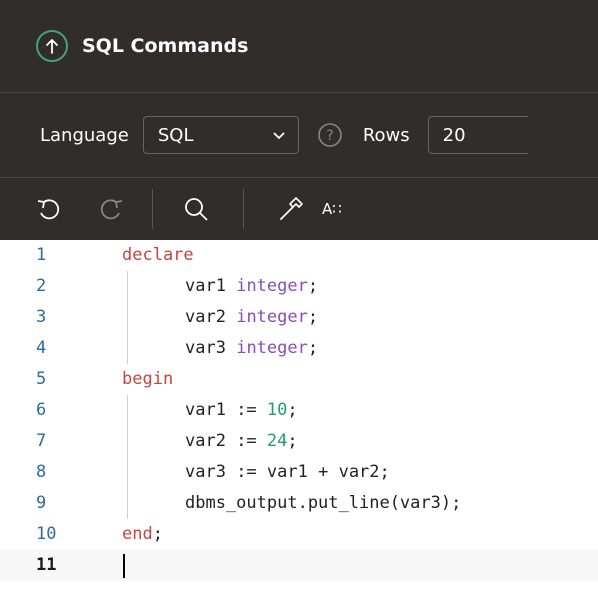  Describe the element at coordinates (137, 534) in the screenshot. I see `code-keyword: end` at that location.